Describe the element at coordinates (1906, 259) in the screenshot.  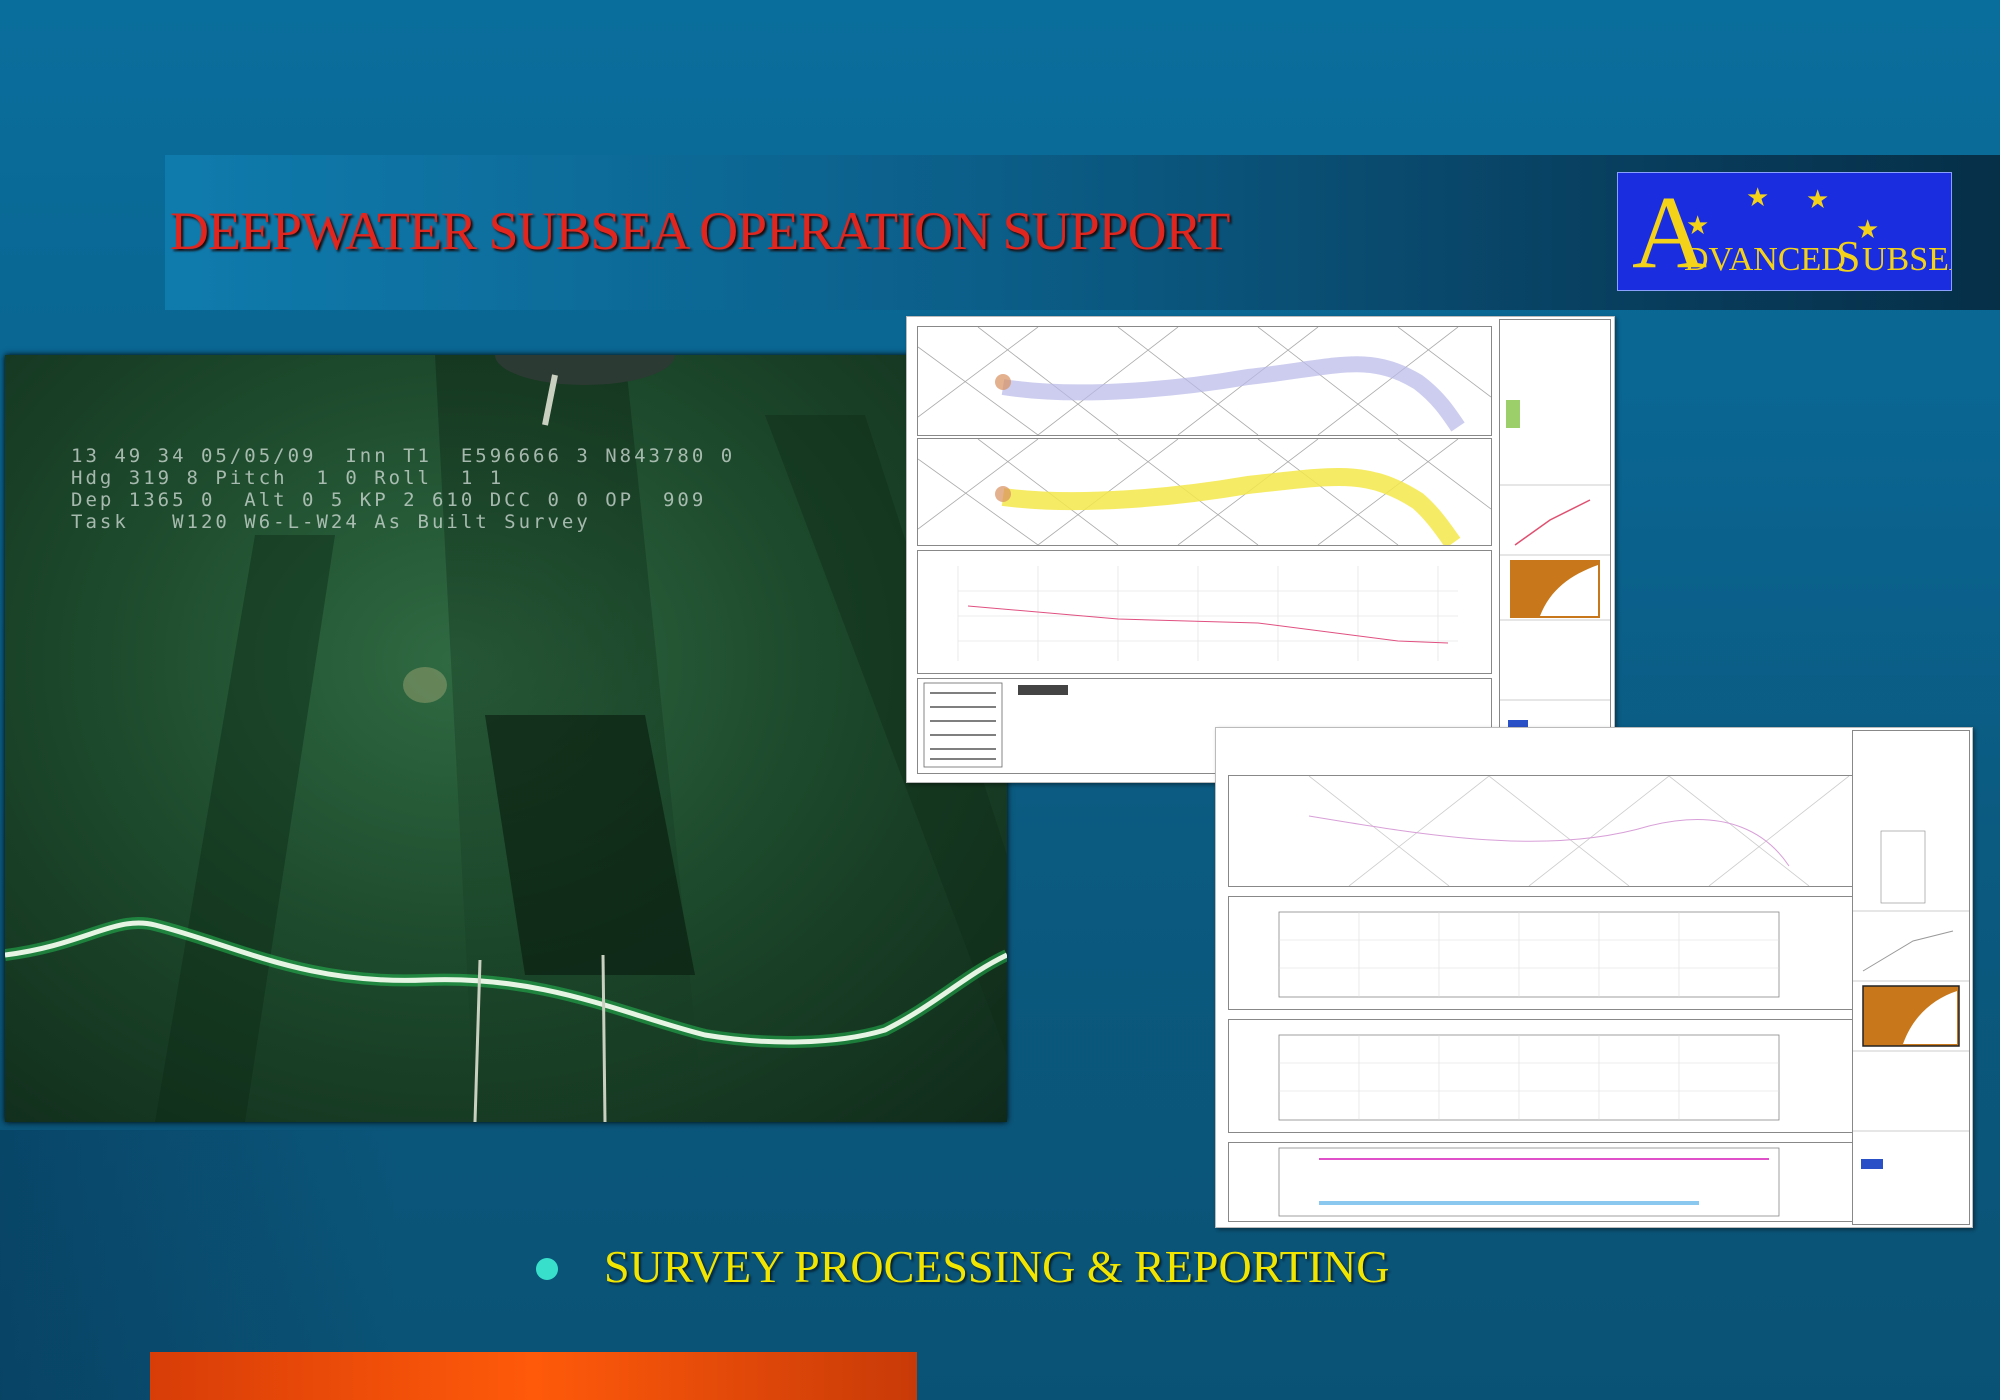
I see `logo-word2: UBSEA` at that location.